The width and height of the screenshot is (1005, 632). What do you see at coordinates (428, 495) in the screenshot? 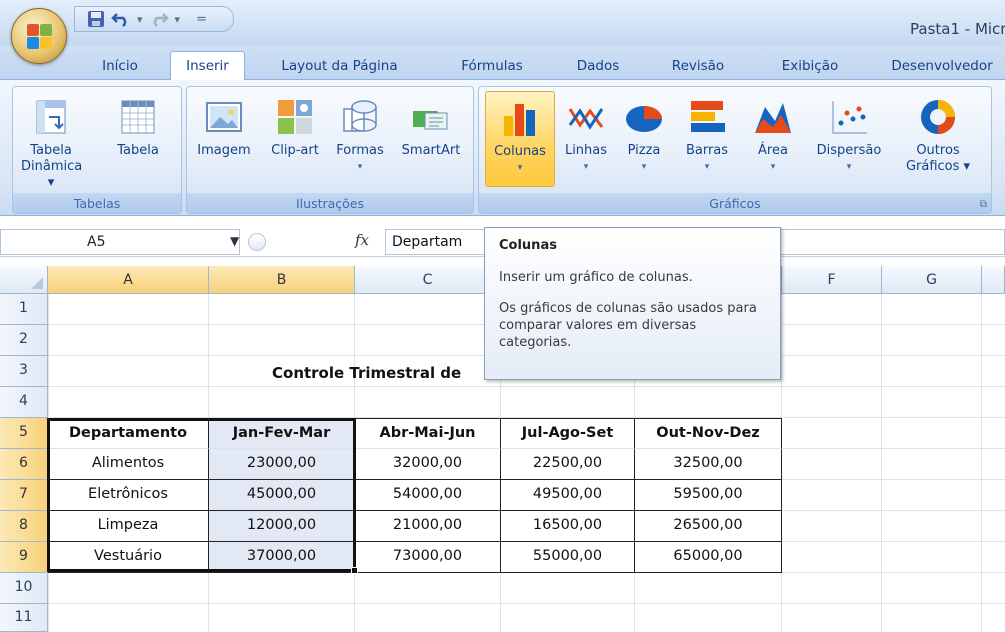
I see `table-cell: 54000,00` at bounding box center [428, 495].